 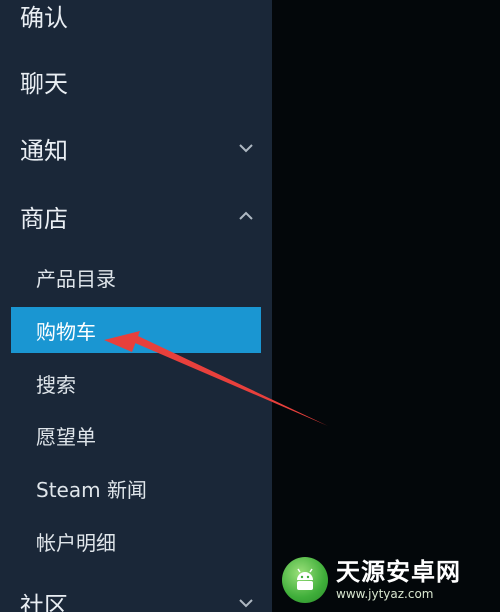 What do you see at coordinates (44, 218) in the screenshot?
I see `sidebar-item-label: 商店` at bounding box center [44, 218].